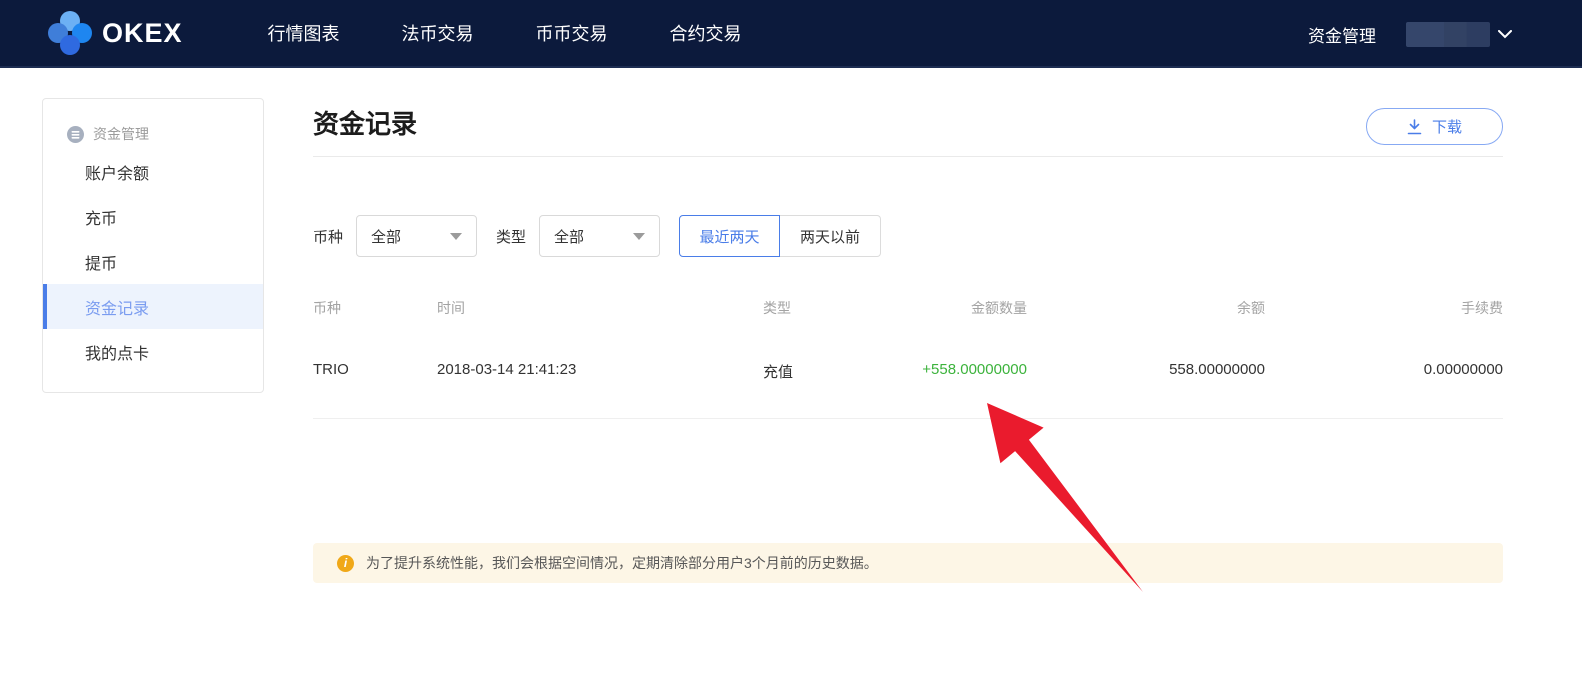 The width and height of the screenshot is (1582, 696). What do you see at coordinates (507, 369) in the screenshot?
I see `cell-time: 2018-03-14 21:41:23` at bounding box center [507, 369].